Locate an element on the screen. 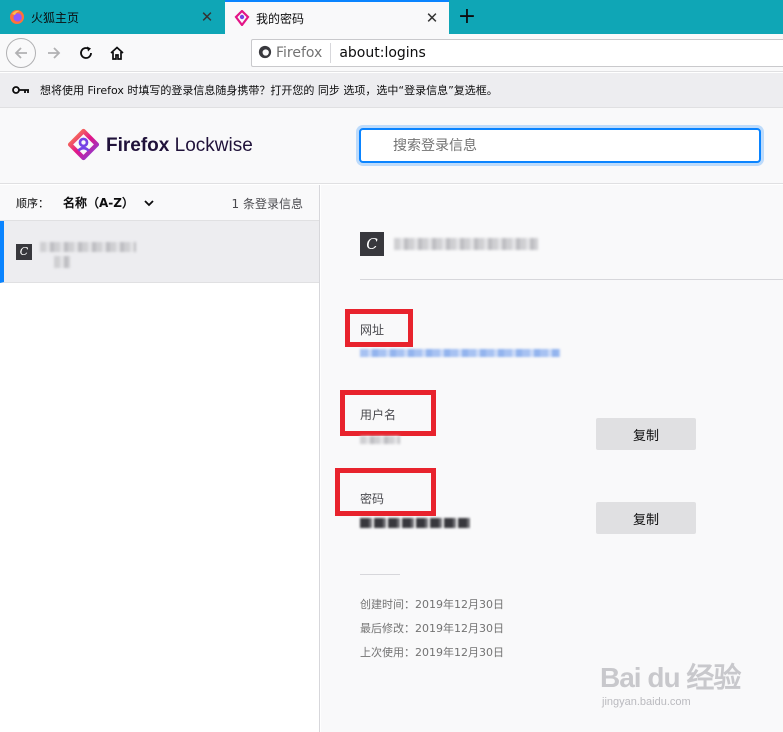 Image resolution: width=783 pixels, height=732 pixels. password-value-redacted is located at coordinates (416, 523).